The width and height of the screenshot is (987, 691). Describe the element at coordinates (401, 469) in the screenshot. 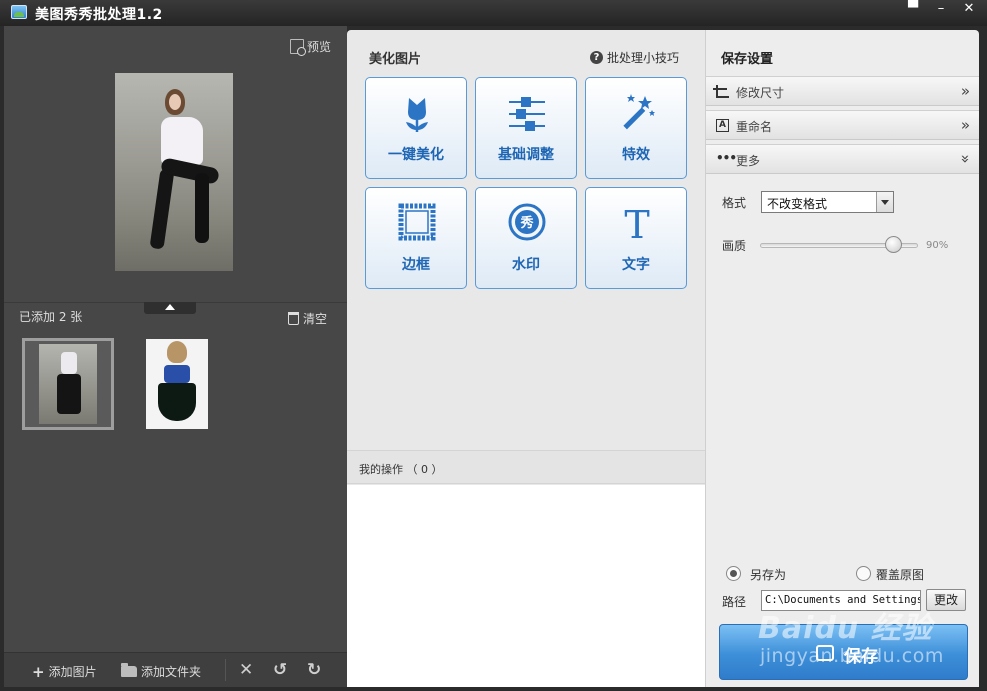

I see `my-operations-label: 我的操作 （ 0 ）` at that location.